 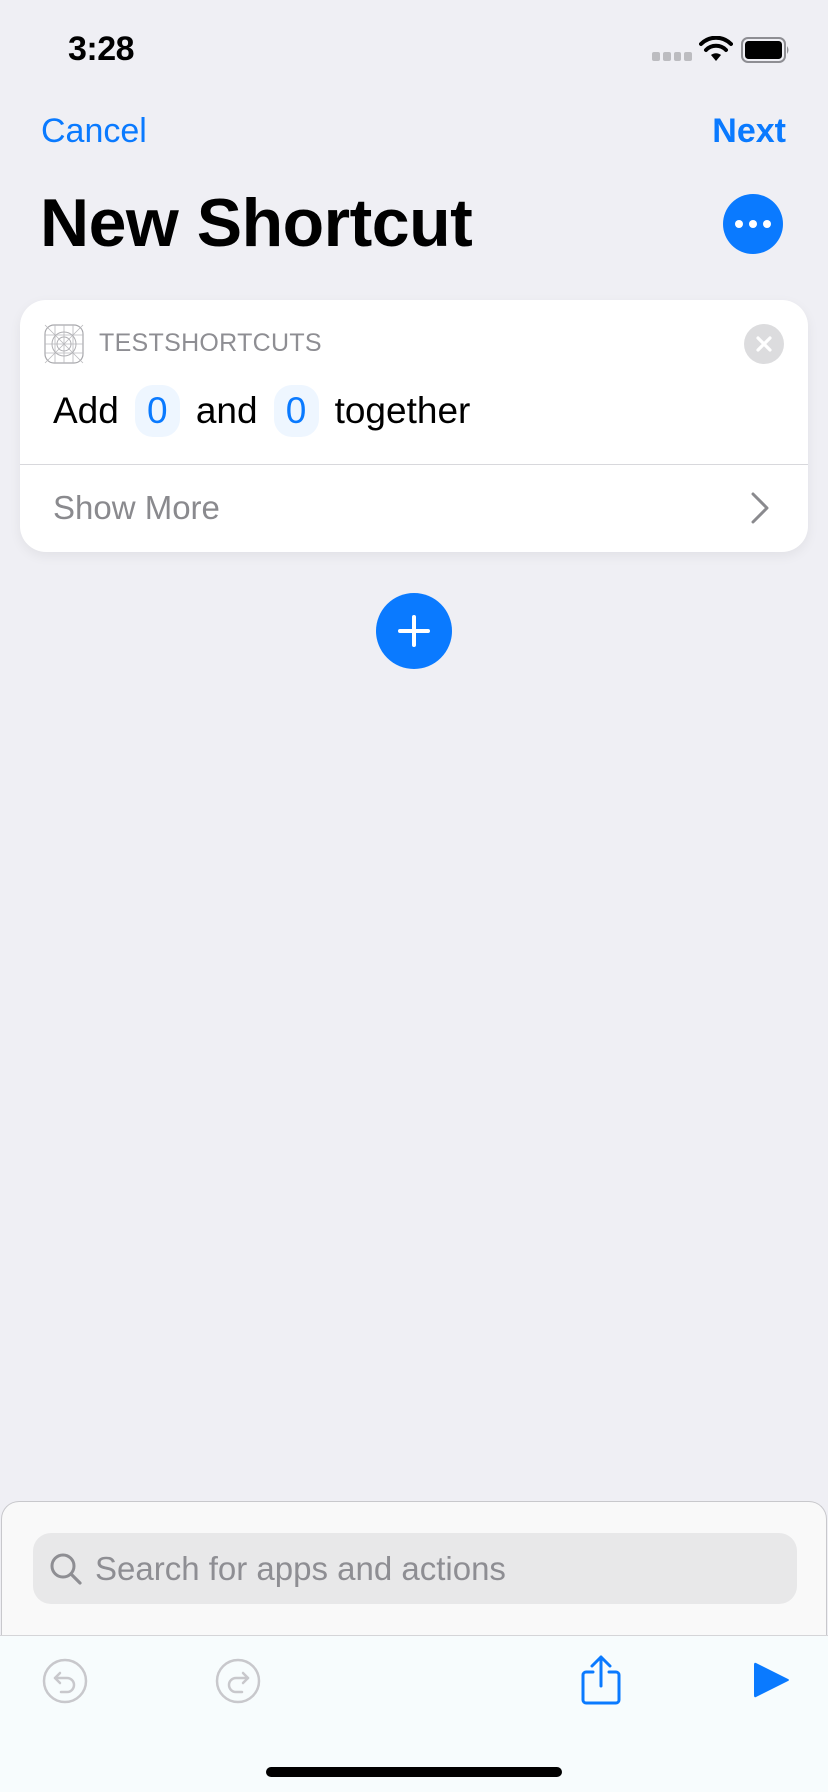 I want to click on plus-icon, so click(x=414, y=631).